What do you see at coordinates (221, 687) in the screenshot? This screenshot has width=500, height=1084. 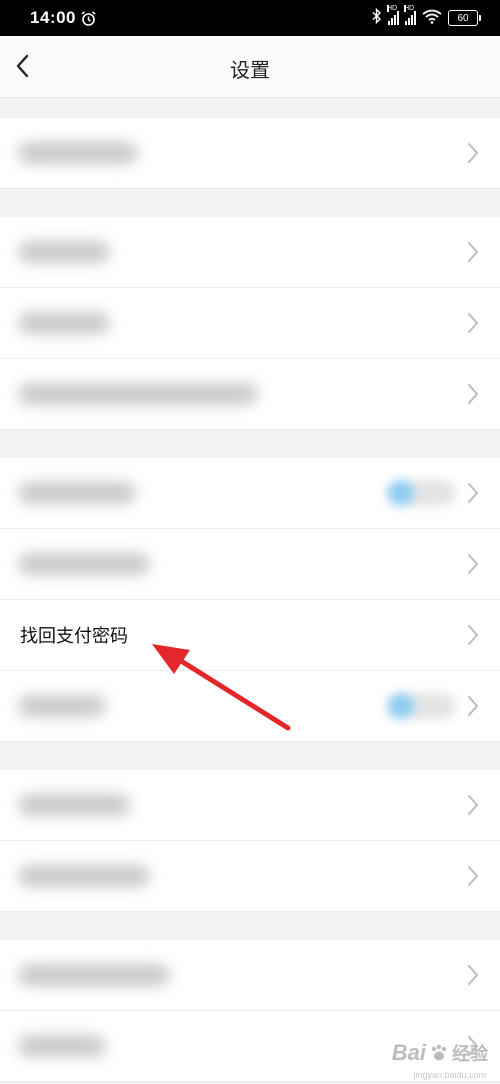 I see `red-arrow-annotation` at bounding box center [221, 687].